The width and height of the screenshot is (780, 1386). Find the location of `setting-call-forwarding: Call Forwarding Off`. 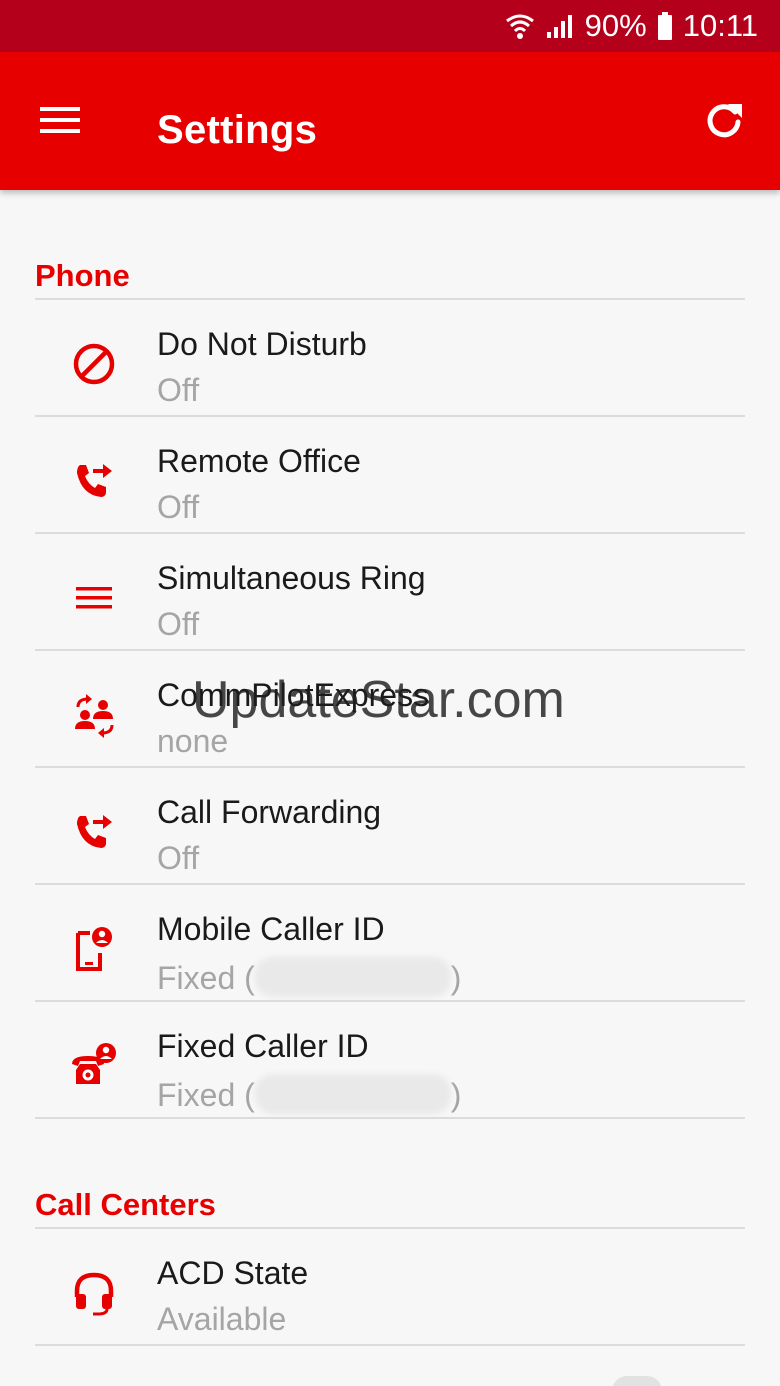

setting-call-forwarding: Call Forwarding Off is located at coordinates (390, 827).